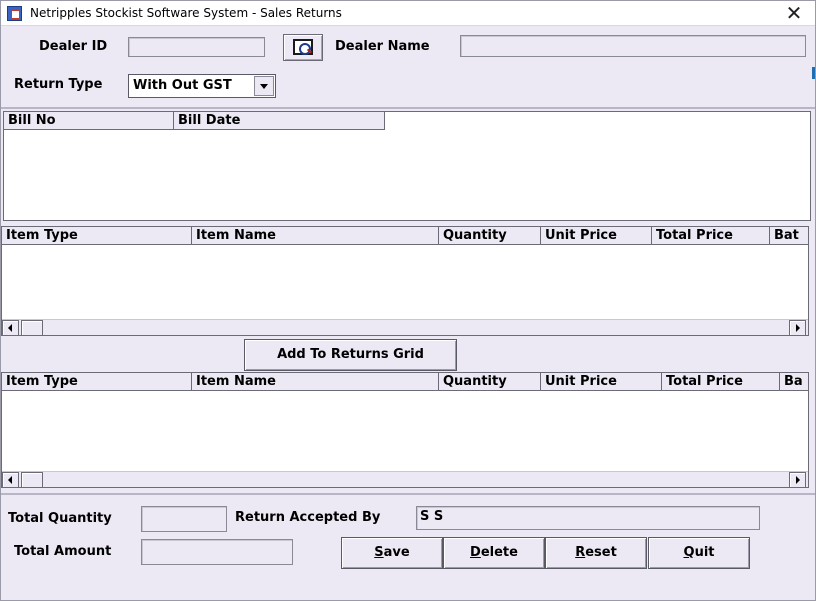  Describe the element at coordinates (382, 46) in the screenshot. I see `dealer-name-label: Dealer Name` at that location.